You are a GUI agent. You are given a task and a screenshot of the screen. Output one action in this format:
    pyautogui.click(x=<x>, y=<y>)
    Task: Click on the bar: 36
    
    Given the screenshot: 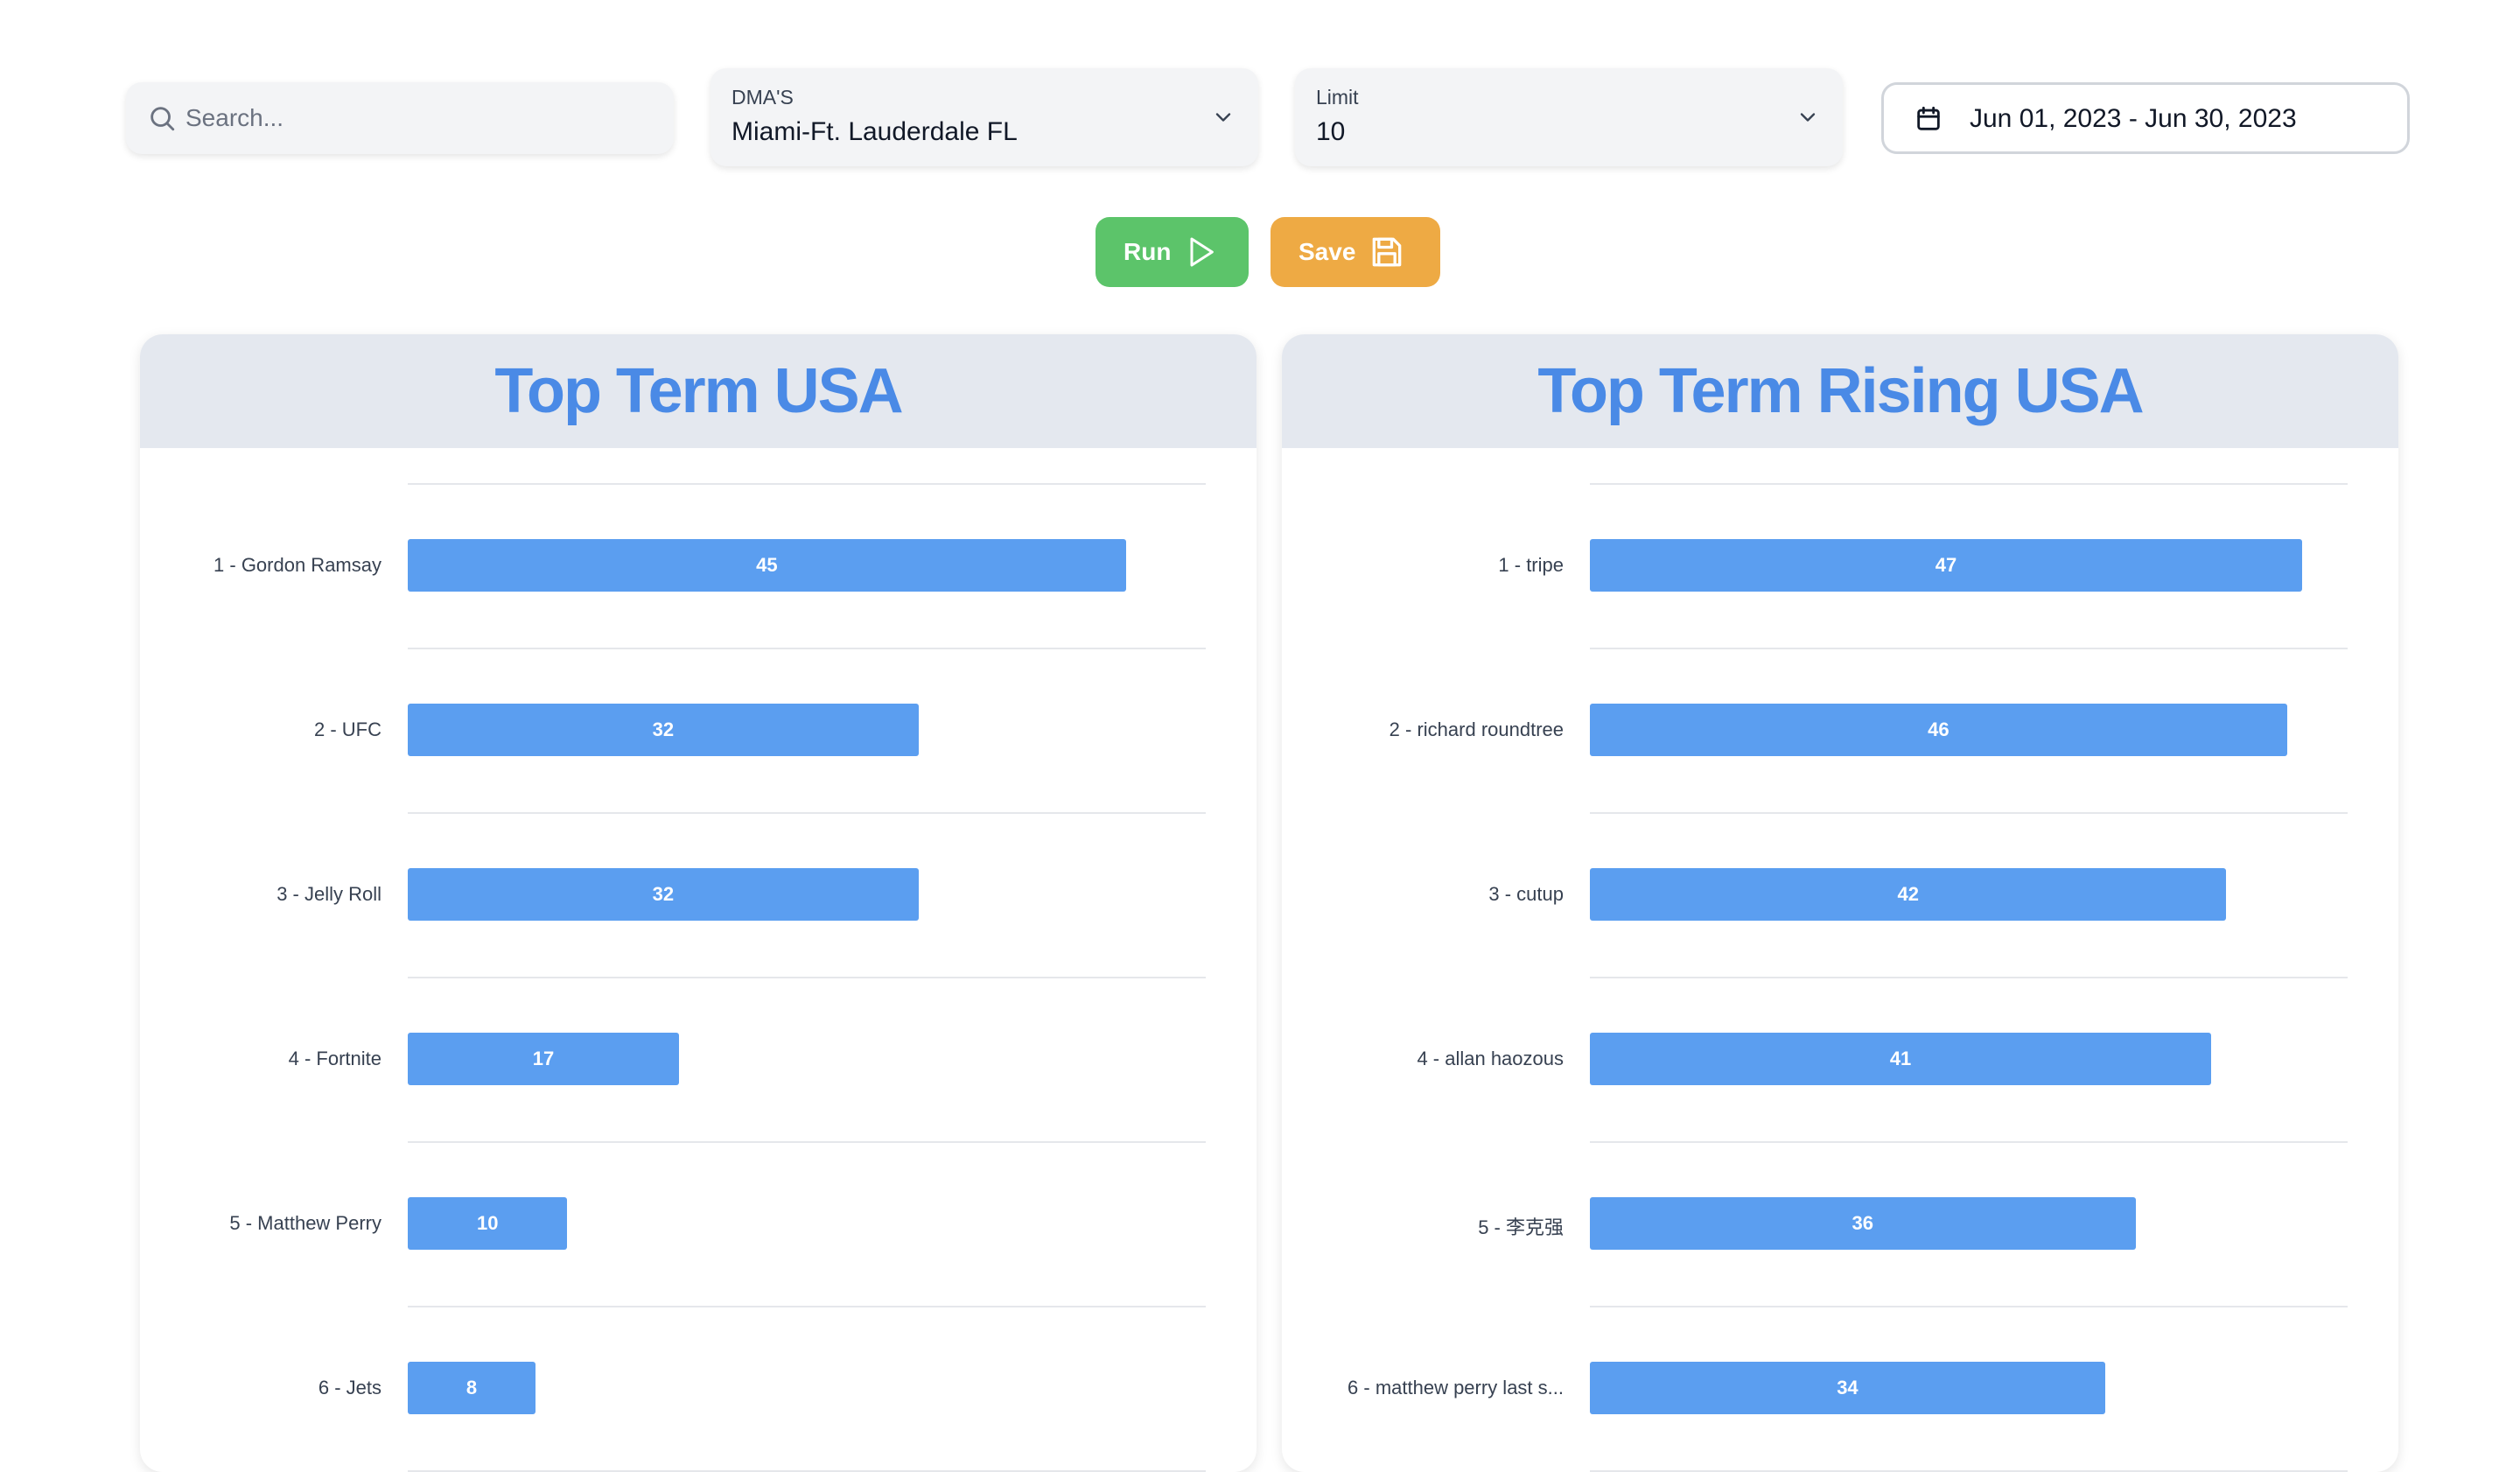 What is the action you would take?
    pyautogui.click(x=1863, y=1223)
    